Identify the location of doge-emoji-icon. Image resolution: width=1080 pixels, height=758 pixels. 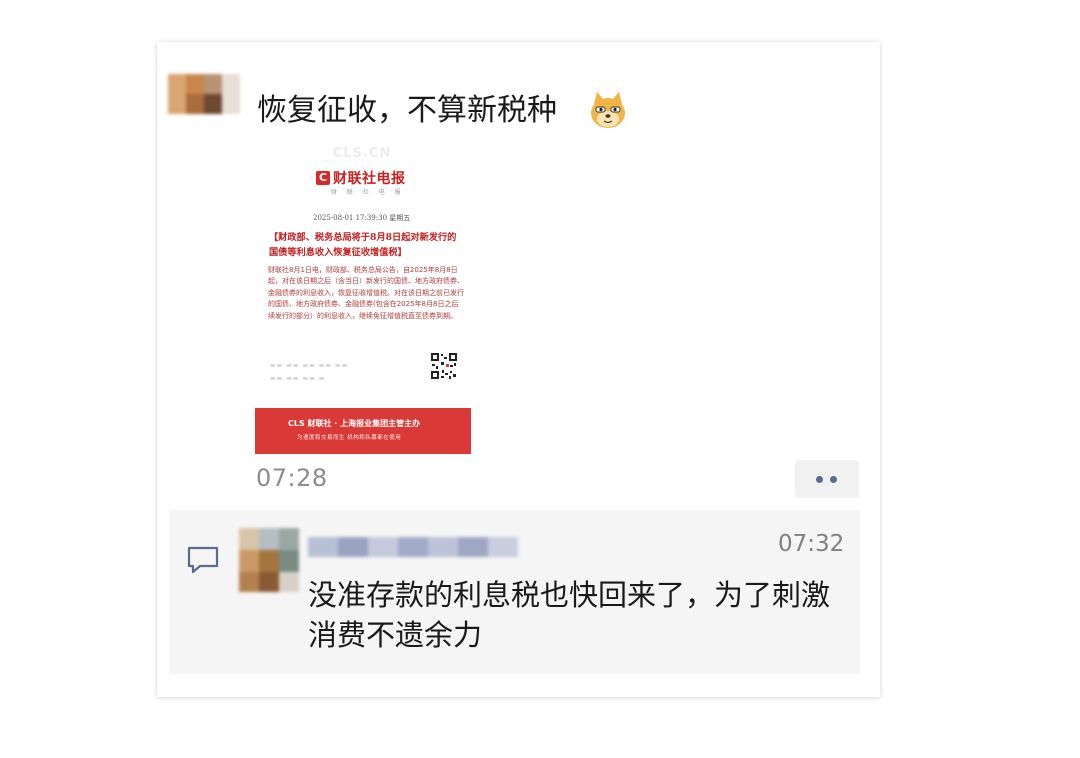
(608, 110).